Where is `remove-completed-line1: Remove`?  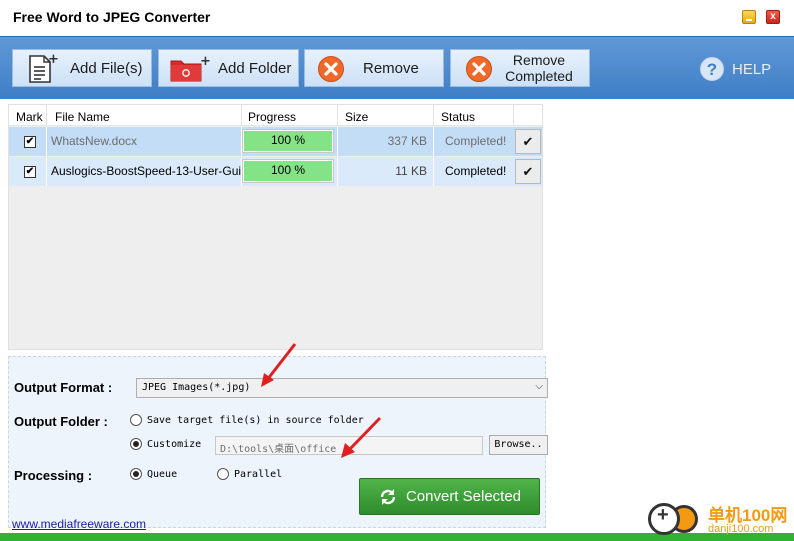
remove-completed-line1: Remove is located at coordinates (539, 60).